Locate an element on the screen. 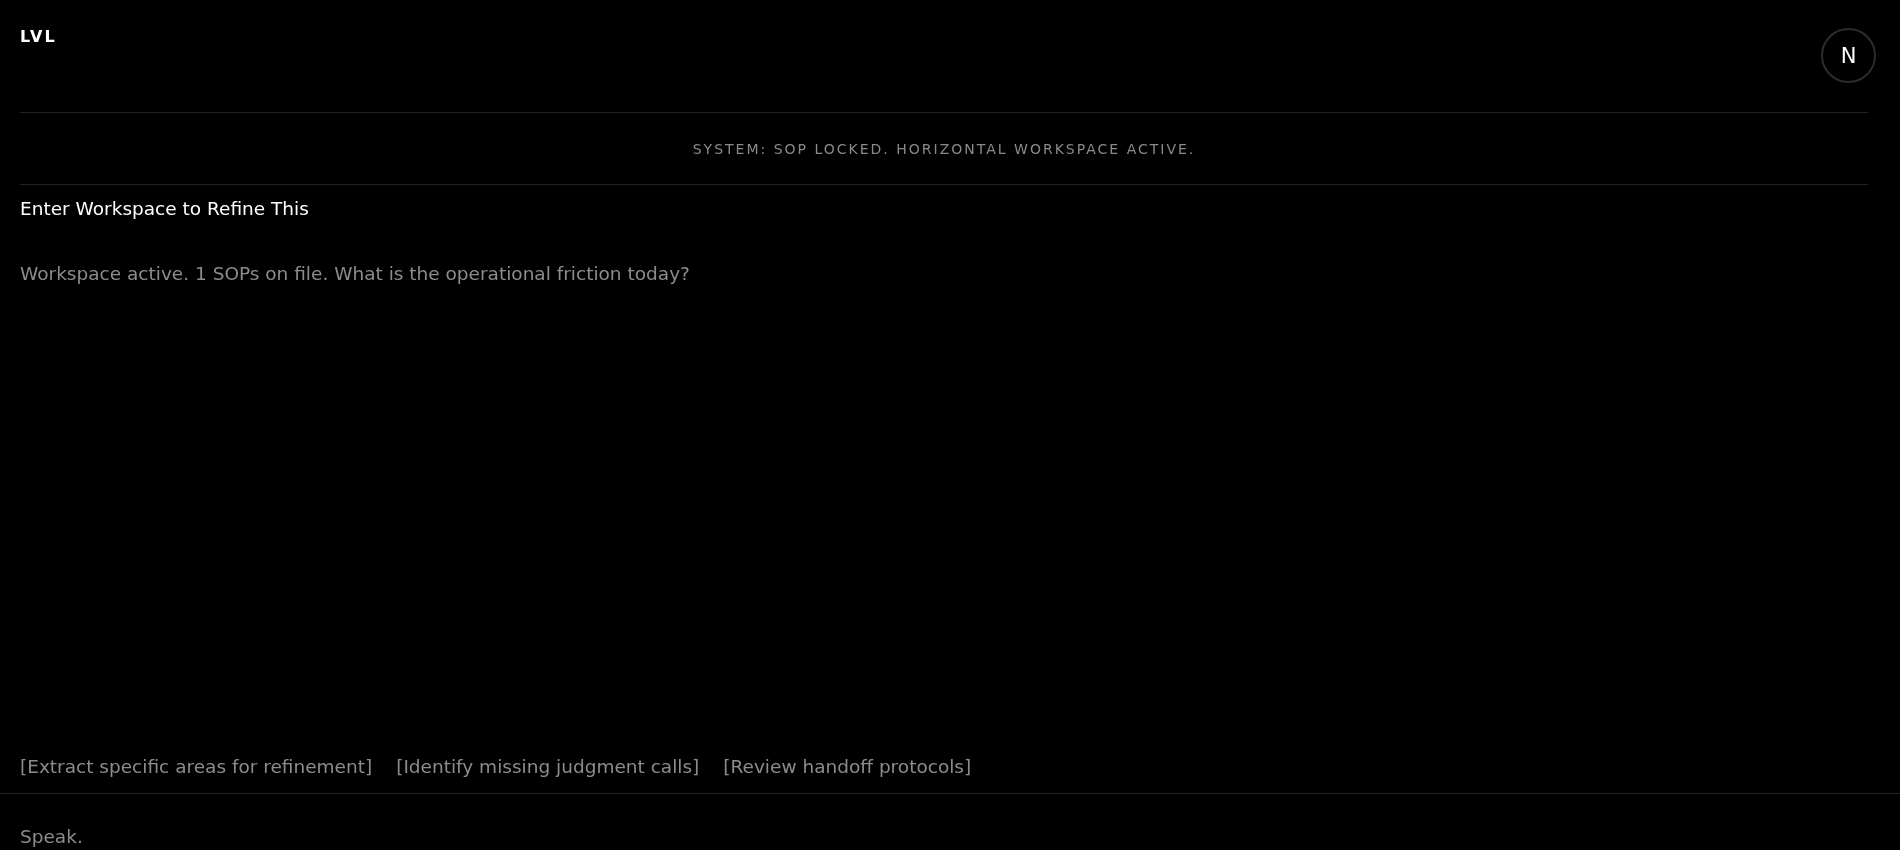 The height and width of the screenshot is (850, 1900). suggestion-link: [Extract specific areas for refinement] is located at coordinates (196, 767).